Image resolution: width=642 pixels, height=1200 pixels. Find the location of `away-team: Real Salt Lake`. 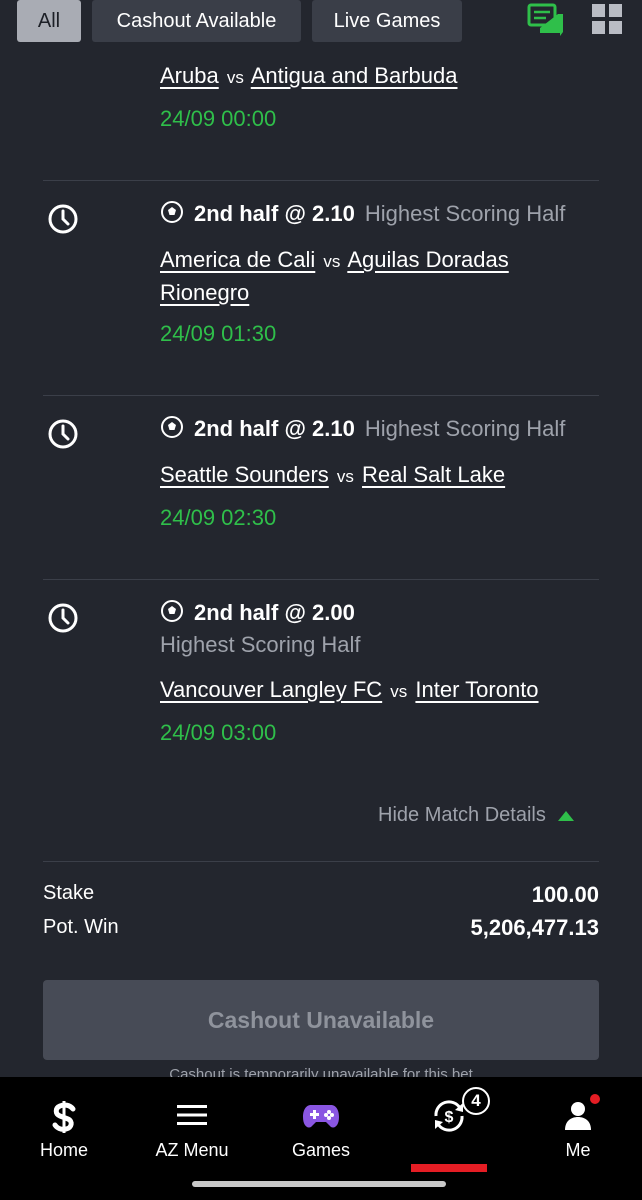

away-team: Real Salt Lake is located at coordinates (433, 474).